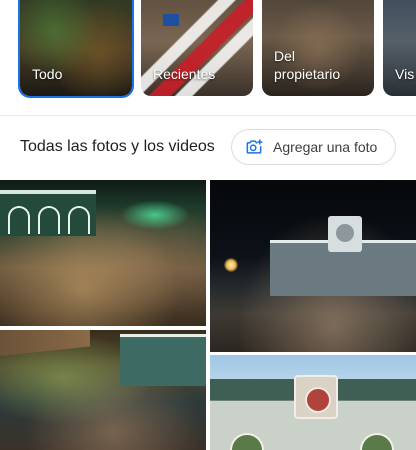  I want to click on chip-label: Recientes, so click(184, 74).